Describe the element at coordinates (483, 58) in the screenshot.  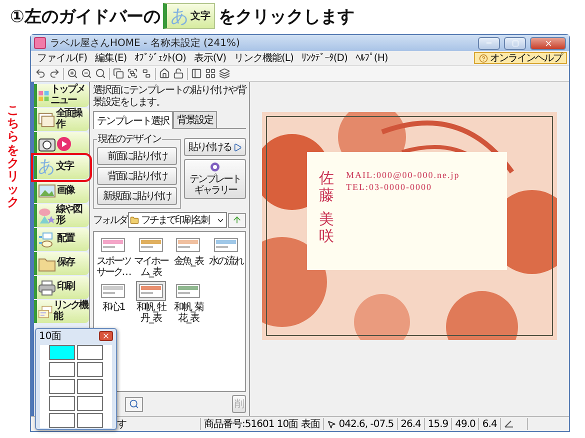
I see `help-icon` at that location.